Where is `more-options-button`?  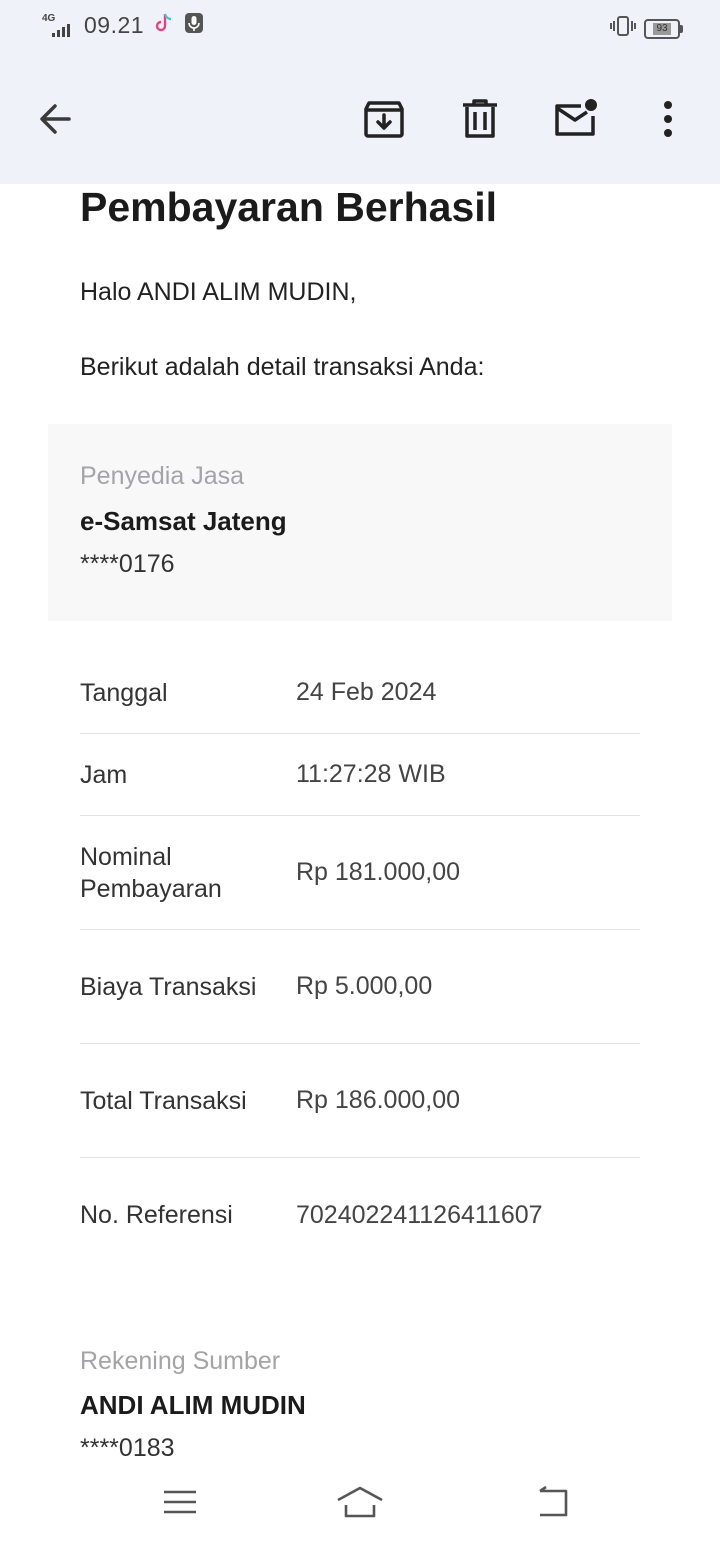
more-options-button is located at coordinates (668, 119).